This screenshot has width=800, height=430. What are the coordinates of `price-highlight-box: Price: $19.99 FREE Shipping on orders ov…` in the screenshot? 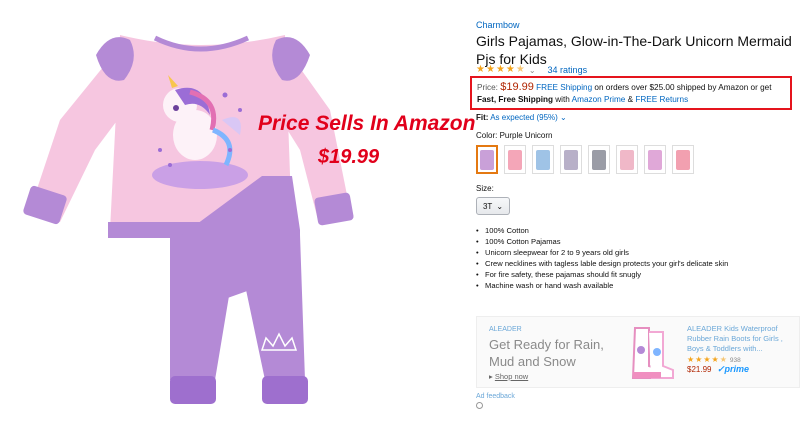 It's located at (631, 93).